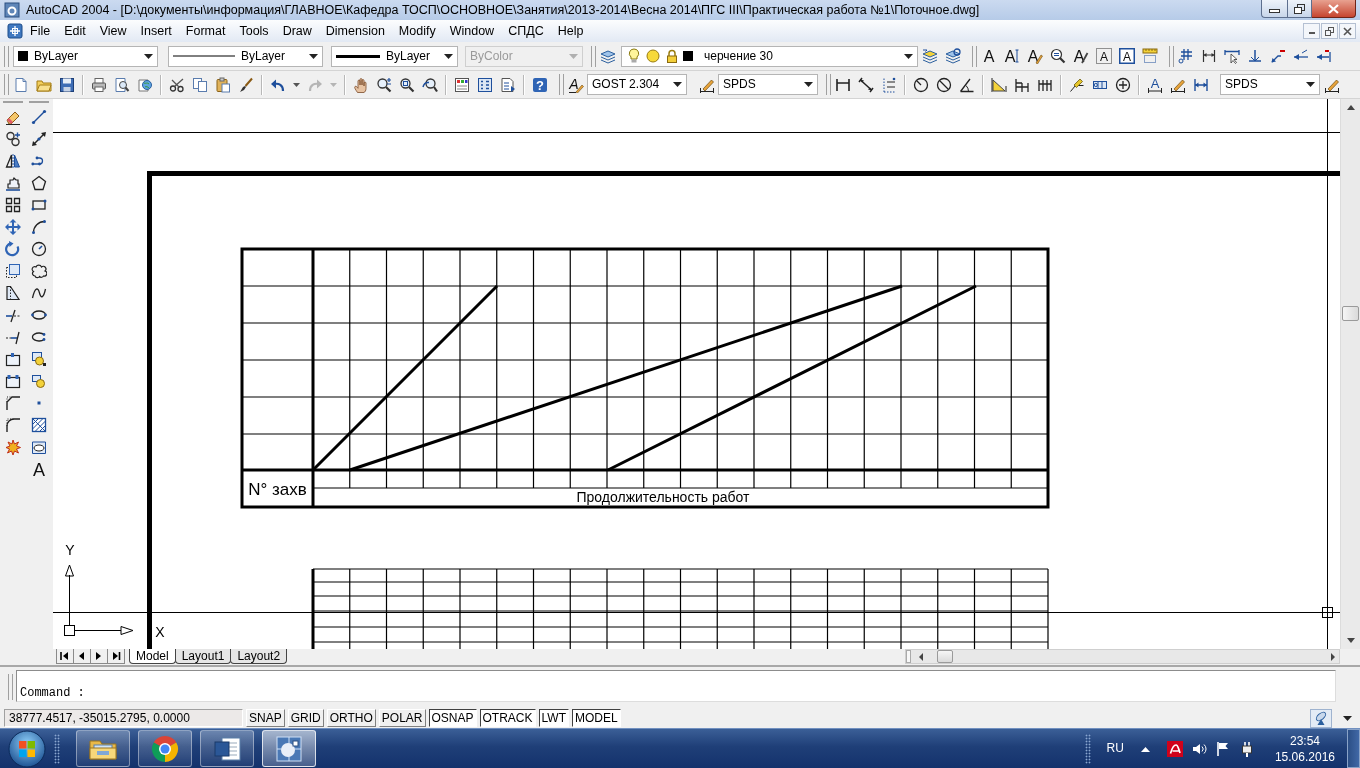  I want to click on dotted-frame-letter-icon: A, so click(1103, 56).